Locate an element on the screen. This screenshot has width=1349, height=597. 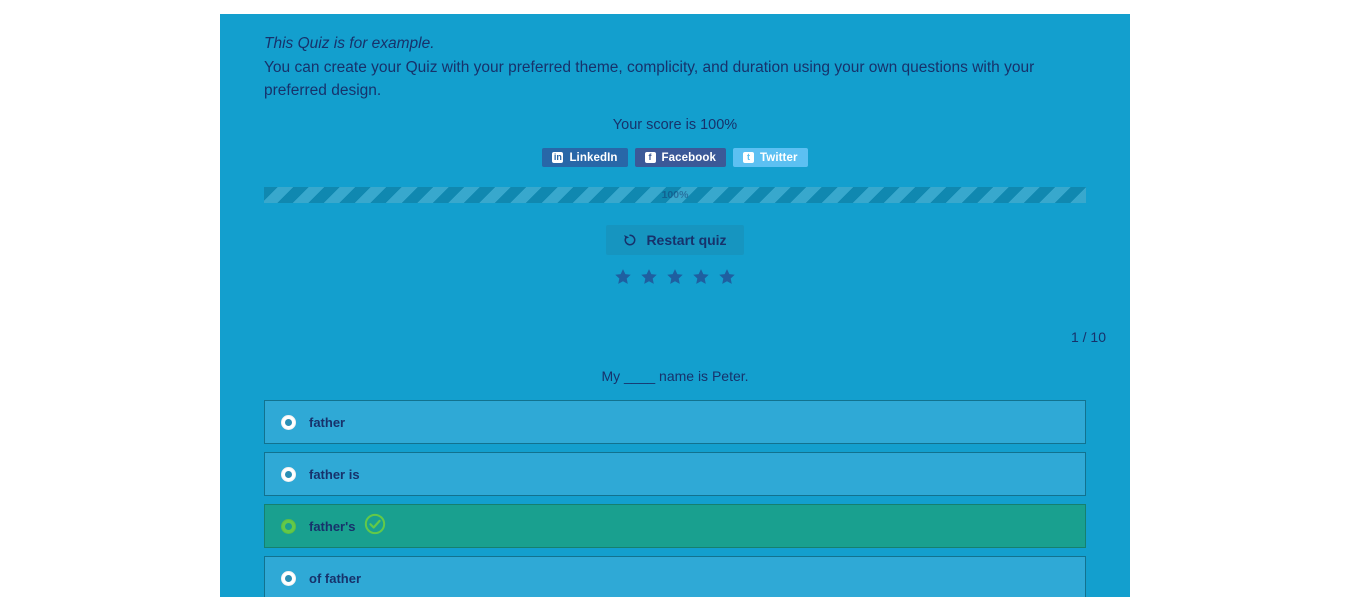
share-twitter-label: Twitter is located at coordinates (779, 157).